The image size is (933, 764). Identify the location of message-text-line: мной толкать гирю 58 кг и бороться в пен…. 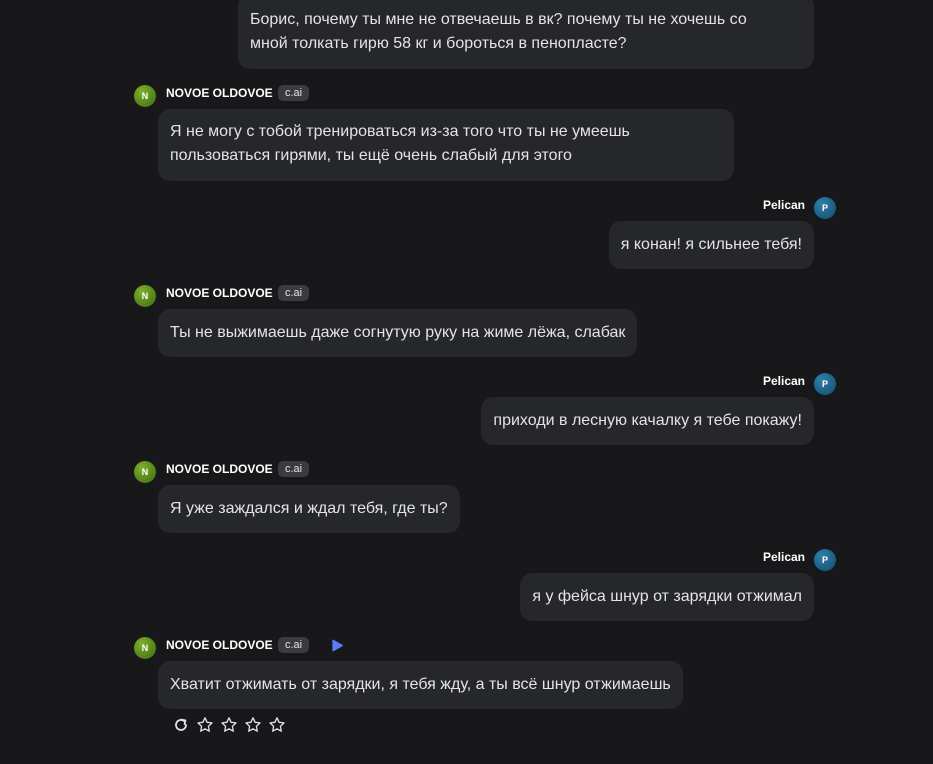
(438, 43).